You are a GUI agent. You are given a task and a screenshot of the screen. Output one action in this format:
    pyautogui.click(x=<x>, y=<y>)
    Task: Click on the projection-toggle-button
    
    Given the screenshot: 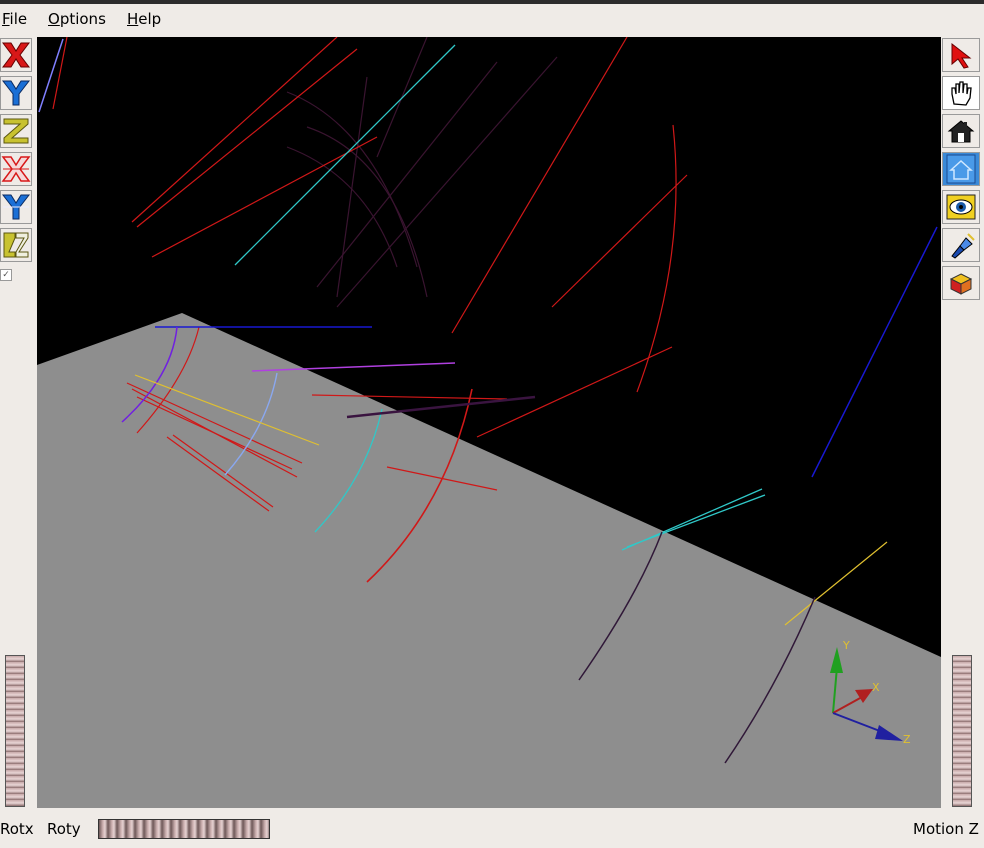 What is the action you would take?
    pyautogui.click(x=961, y=283)
    